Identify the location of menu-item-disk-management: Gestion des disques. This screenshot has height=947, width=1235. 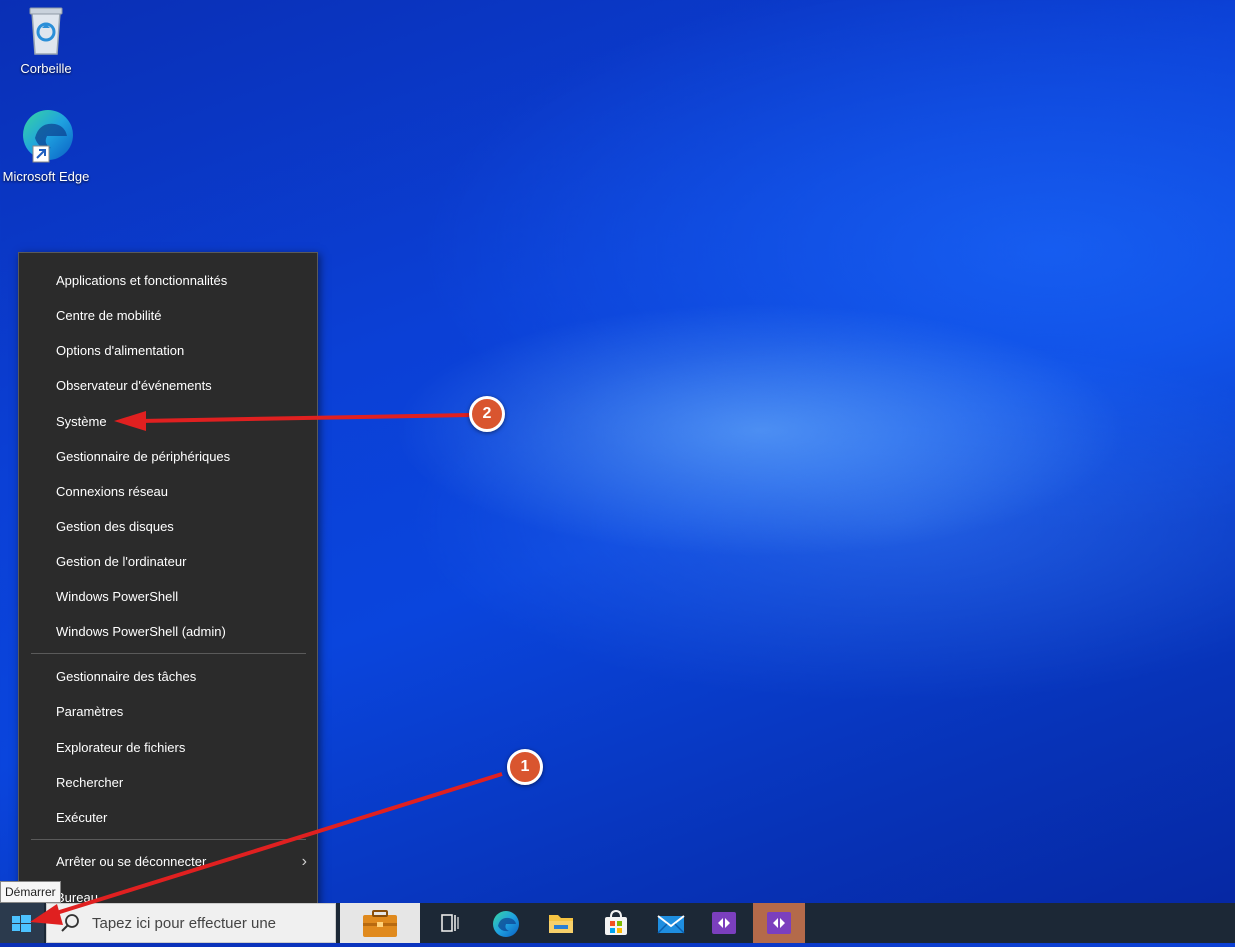
(168, 526).